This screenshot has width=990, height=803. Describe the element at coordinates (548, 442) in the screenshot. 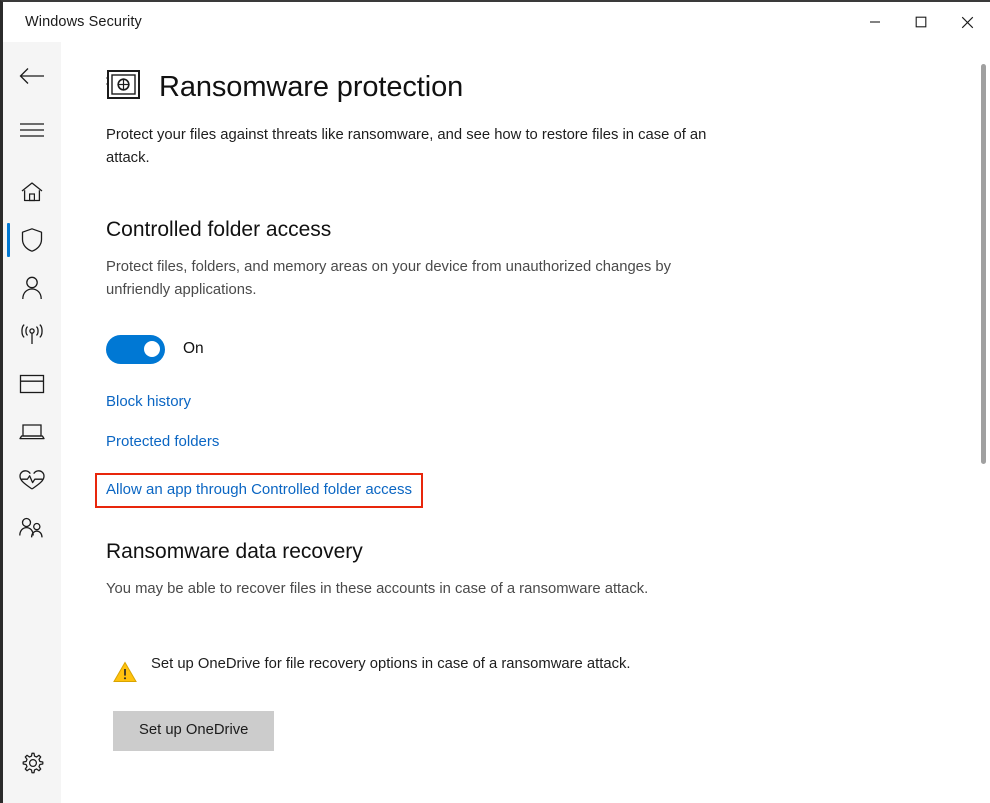

I see `link-row-protected-folders: Protected folders` at that location.